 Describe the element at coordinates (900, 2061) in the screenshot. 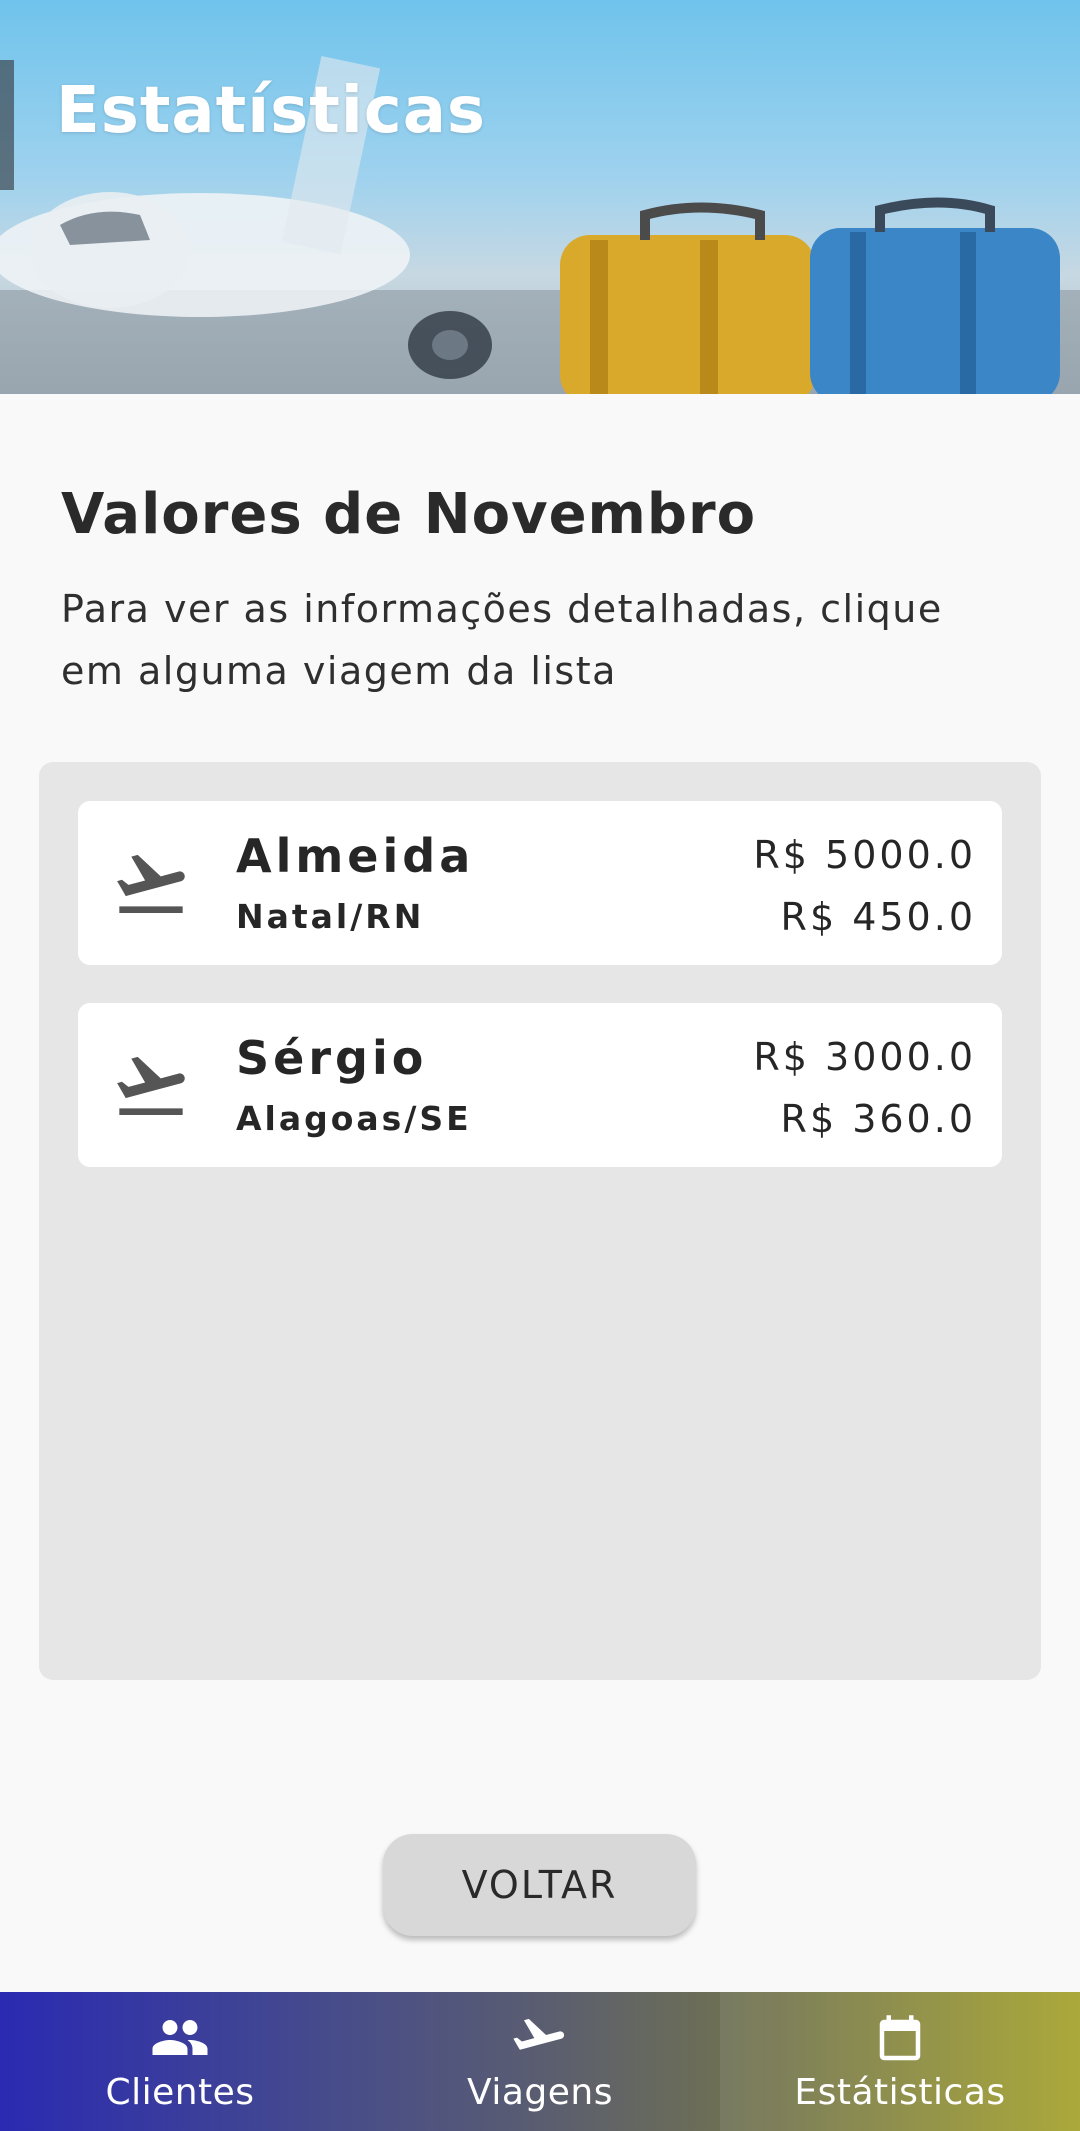

I see `nav-item-estatisticas: Estátisticas` at that location.